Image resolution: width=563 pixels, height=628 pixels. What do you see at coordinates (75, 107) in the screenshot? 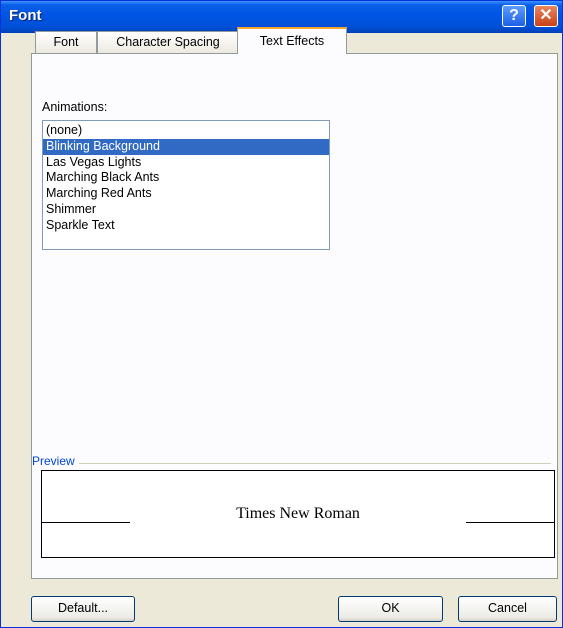
I see `animations-label: Animations:` at bounding box center [75, 107].